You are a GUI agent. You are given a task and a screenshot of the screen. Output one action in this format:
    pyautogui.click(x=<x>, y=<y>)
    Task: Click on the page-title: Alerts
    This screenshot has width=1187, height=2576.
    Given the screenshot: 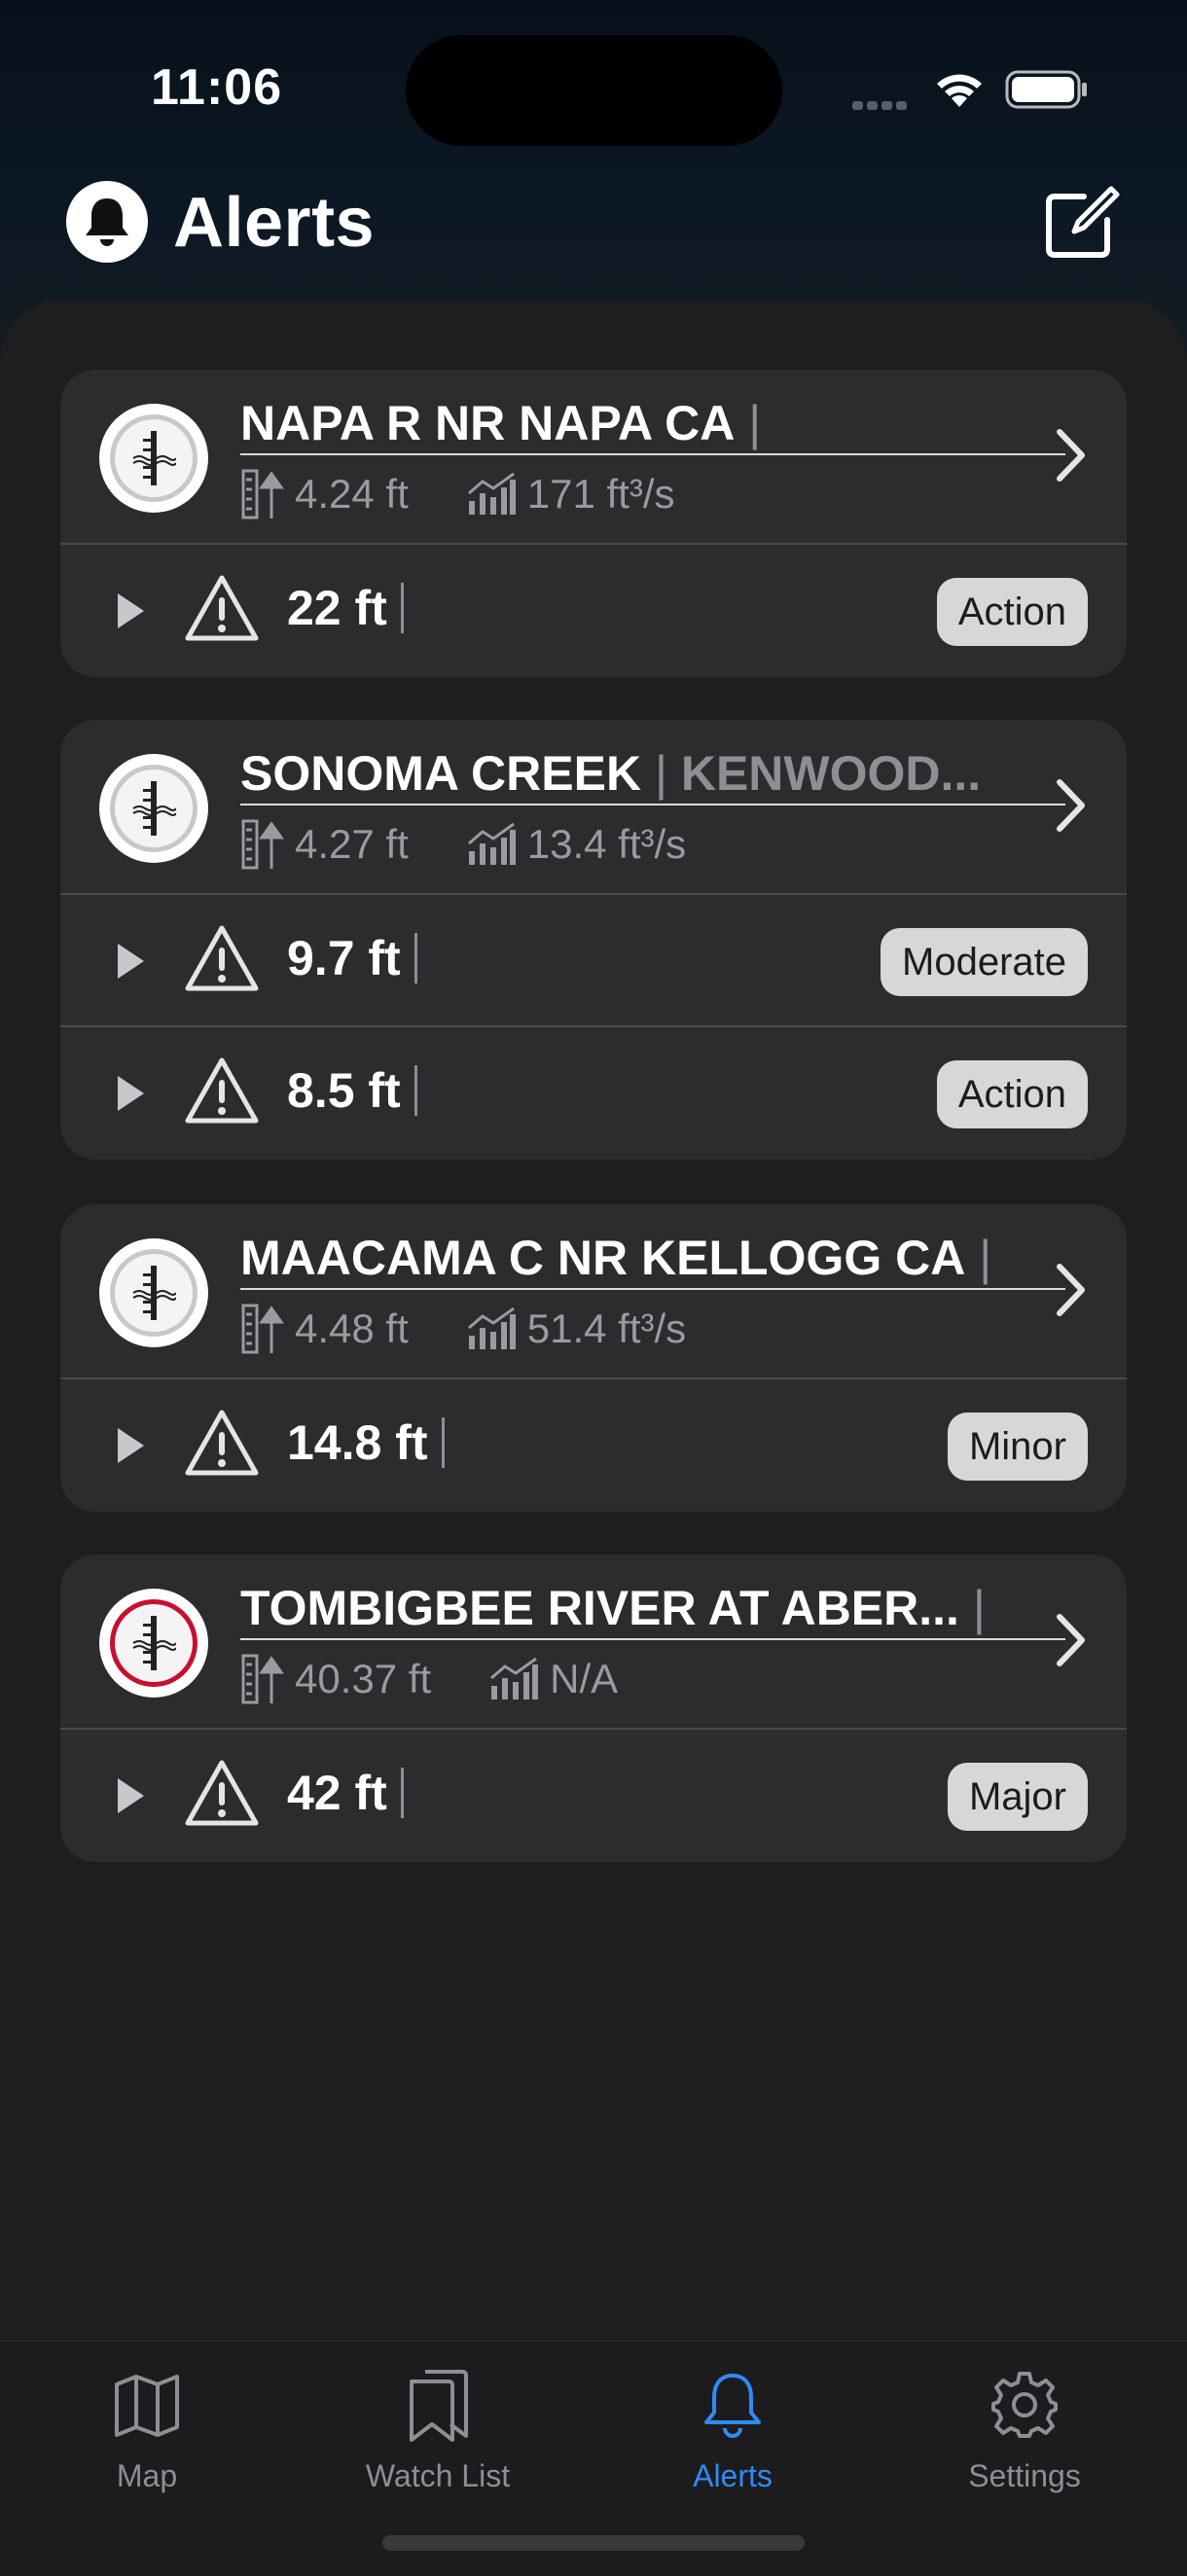 What is the action you would take?
    pyautogui.click(x=274, y=223)
    